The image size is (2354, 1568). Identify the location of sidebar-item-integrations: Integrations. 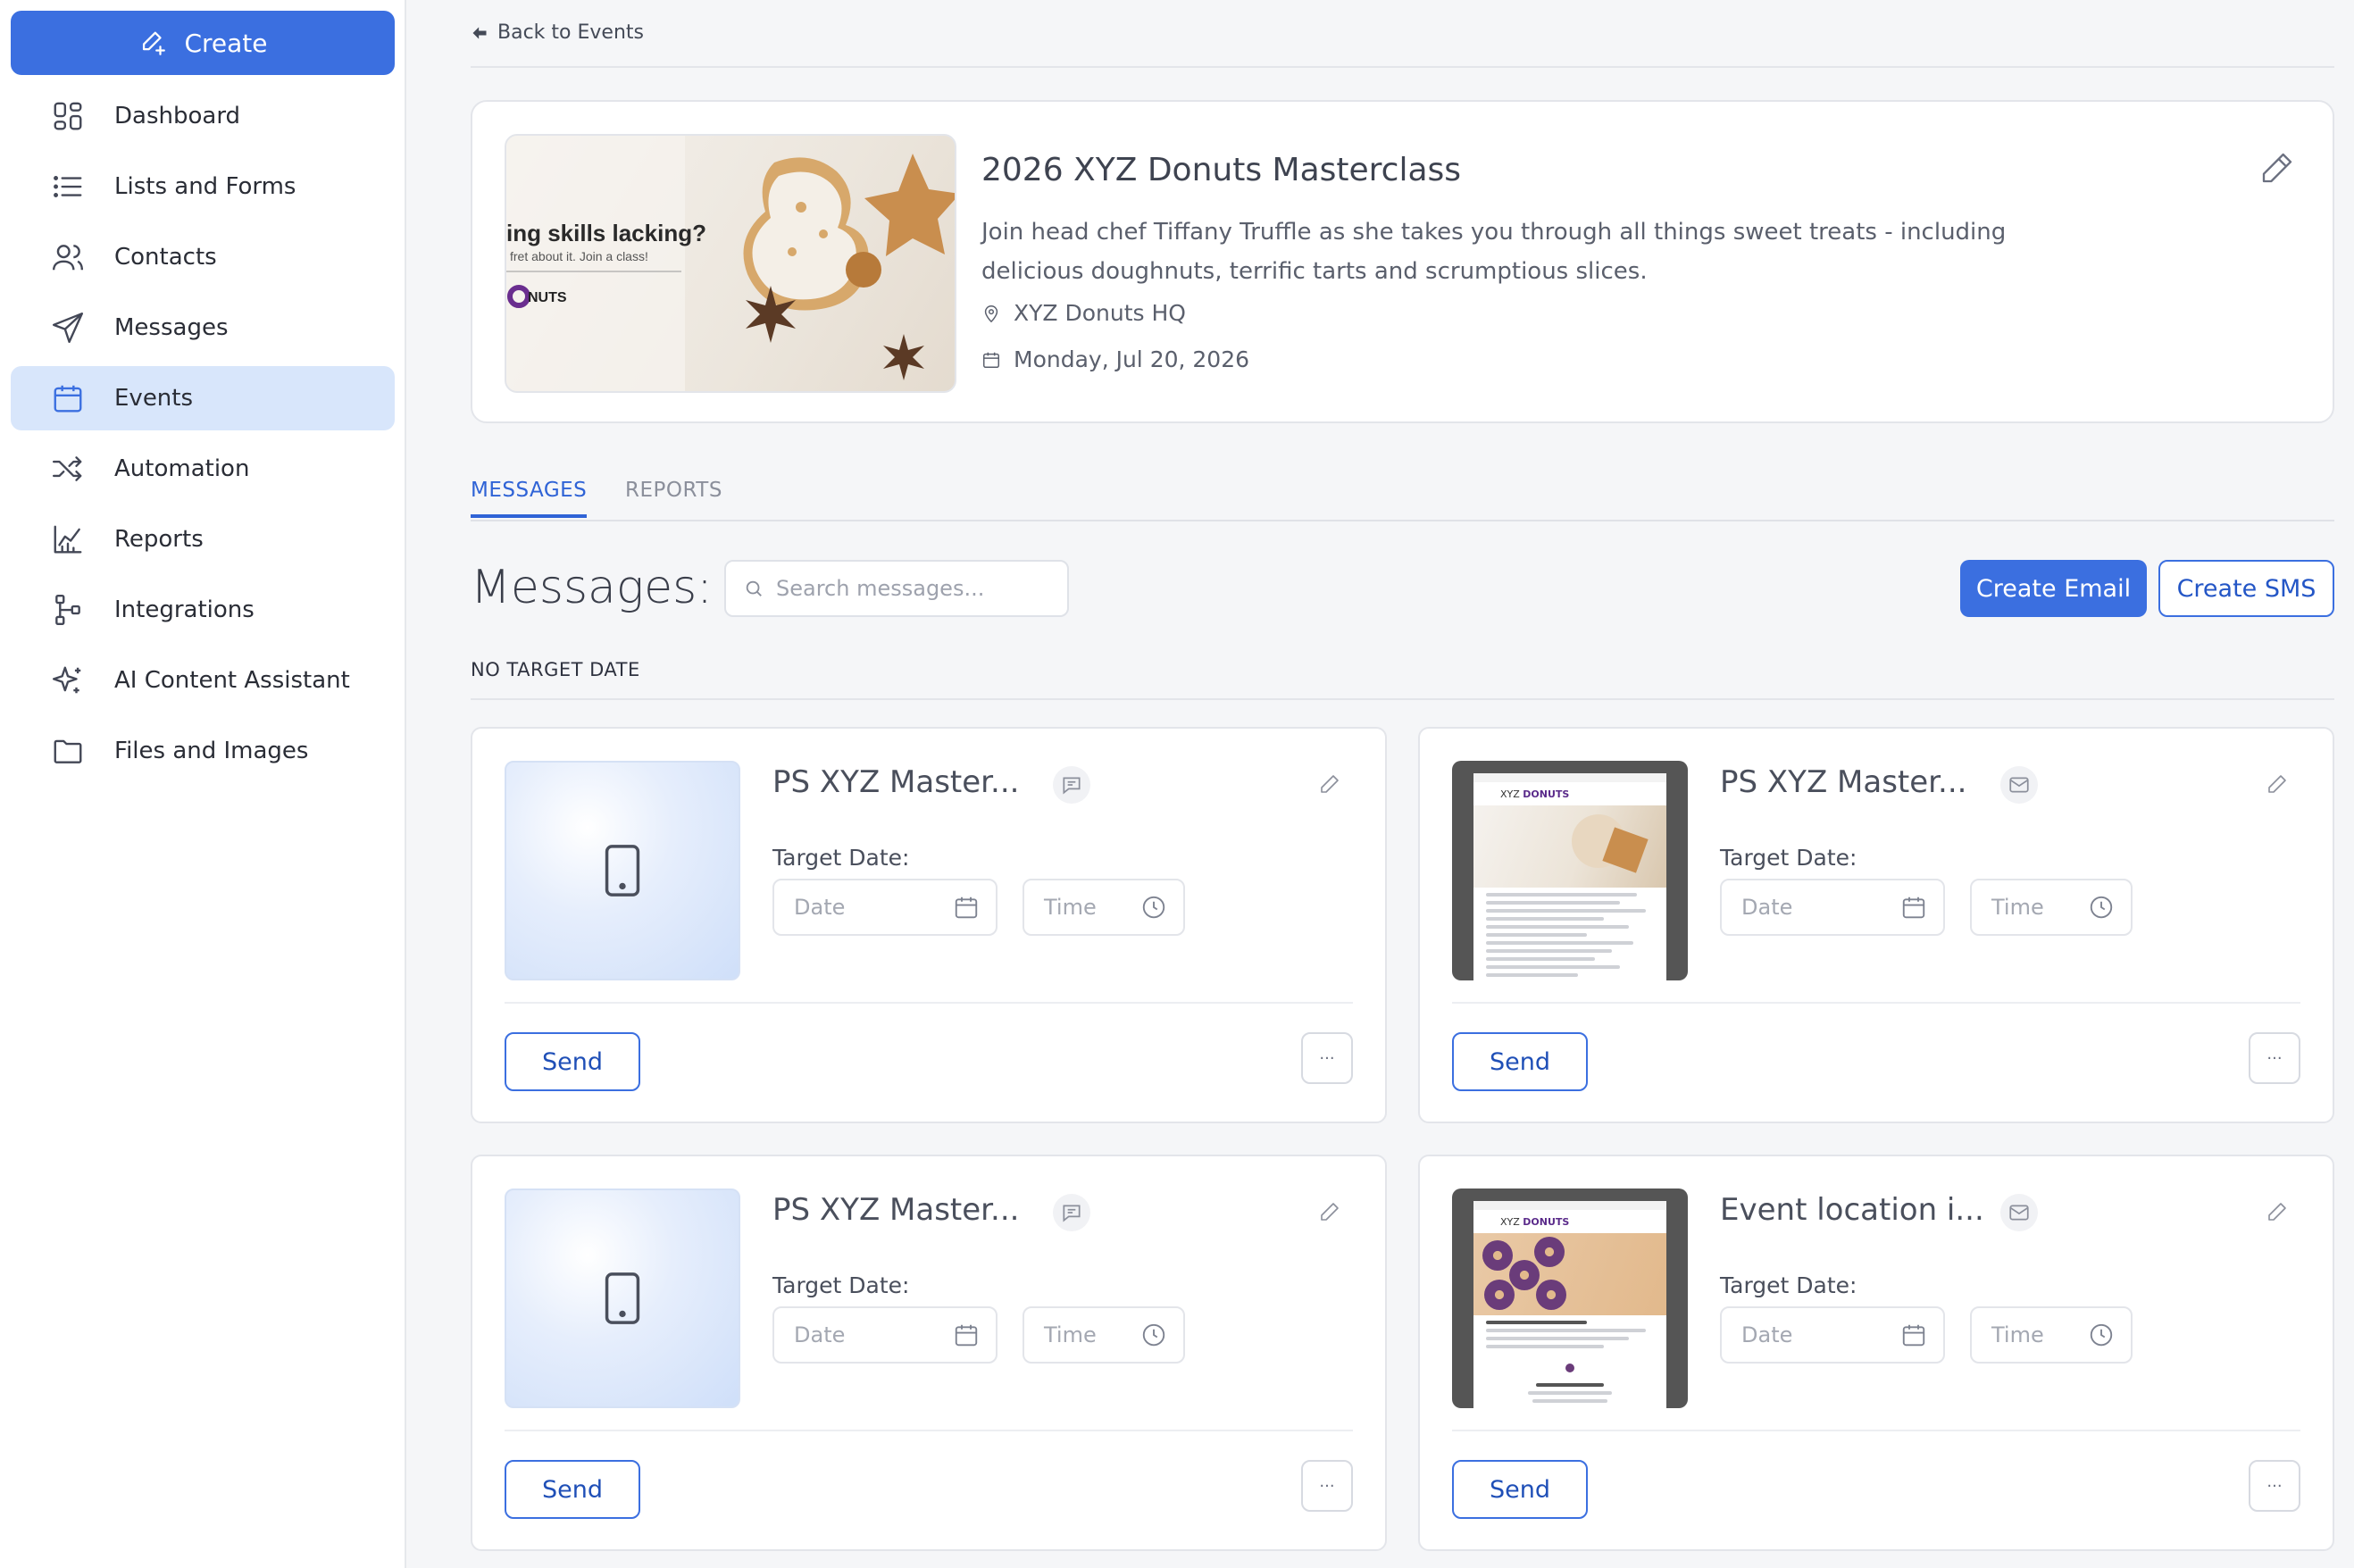
(203, 610).